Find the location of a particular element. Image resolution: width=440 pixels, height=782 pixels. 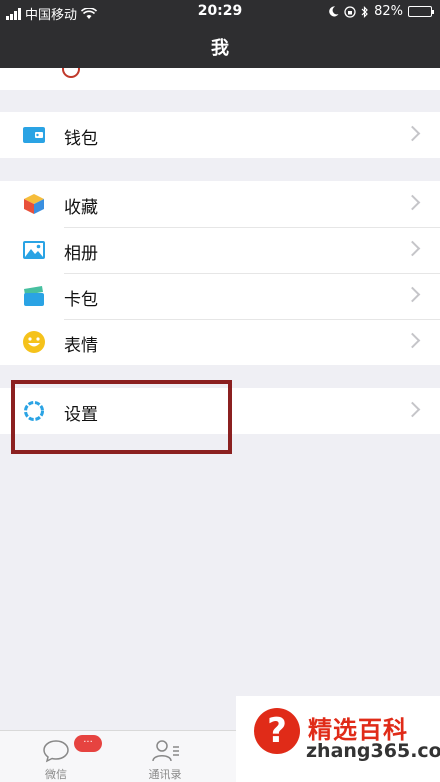

battery-icon is located at coordinates (421, 11).